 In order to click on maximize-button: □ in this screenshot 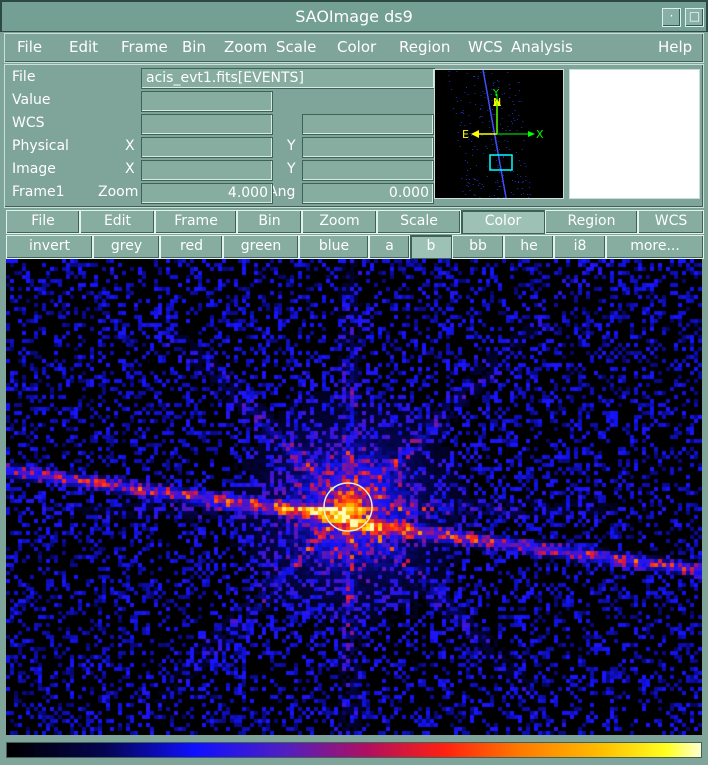, I will do `click(694, 17)`.